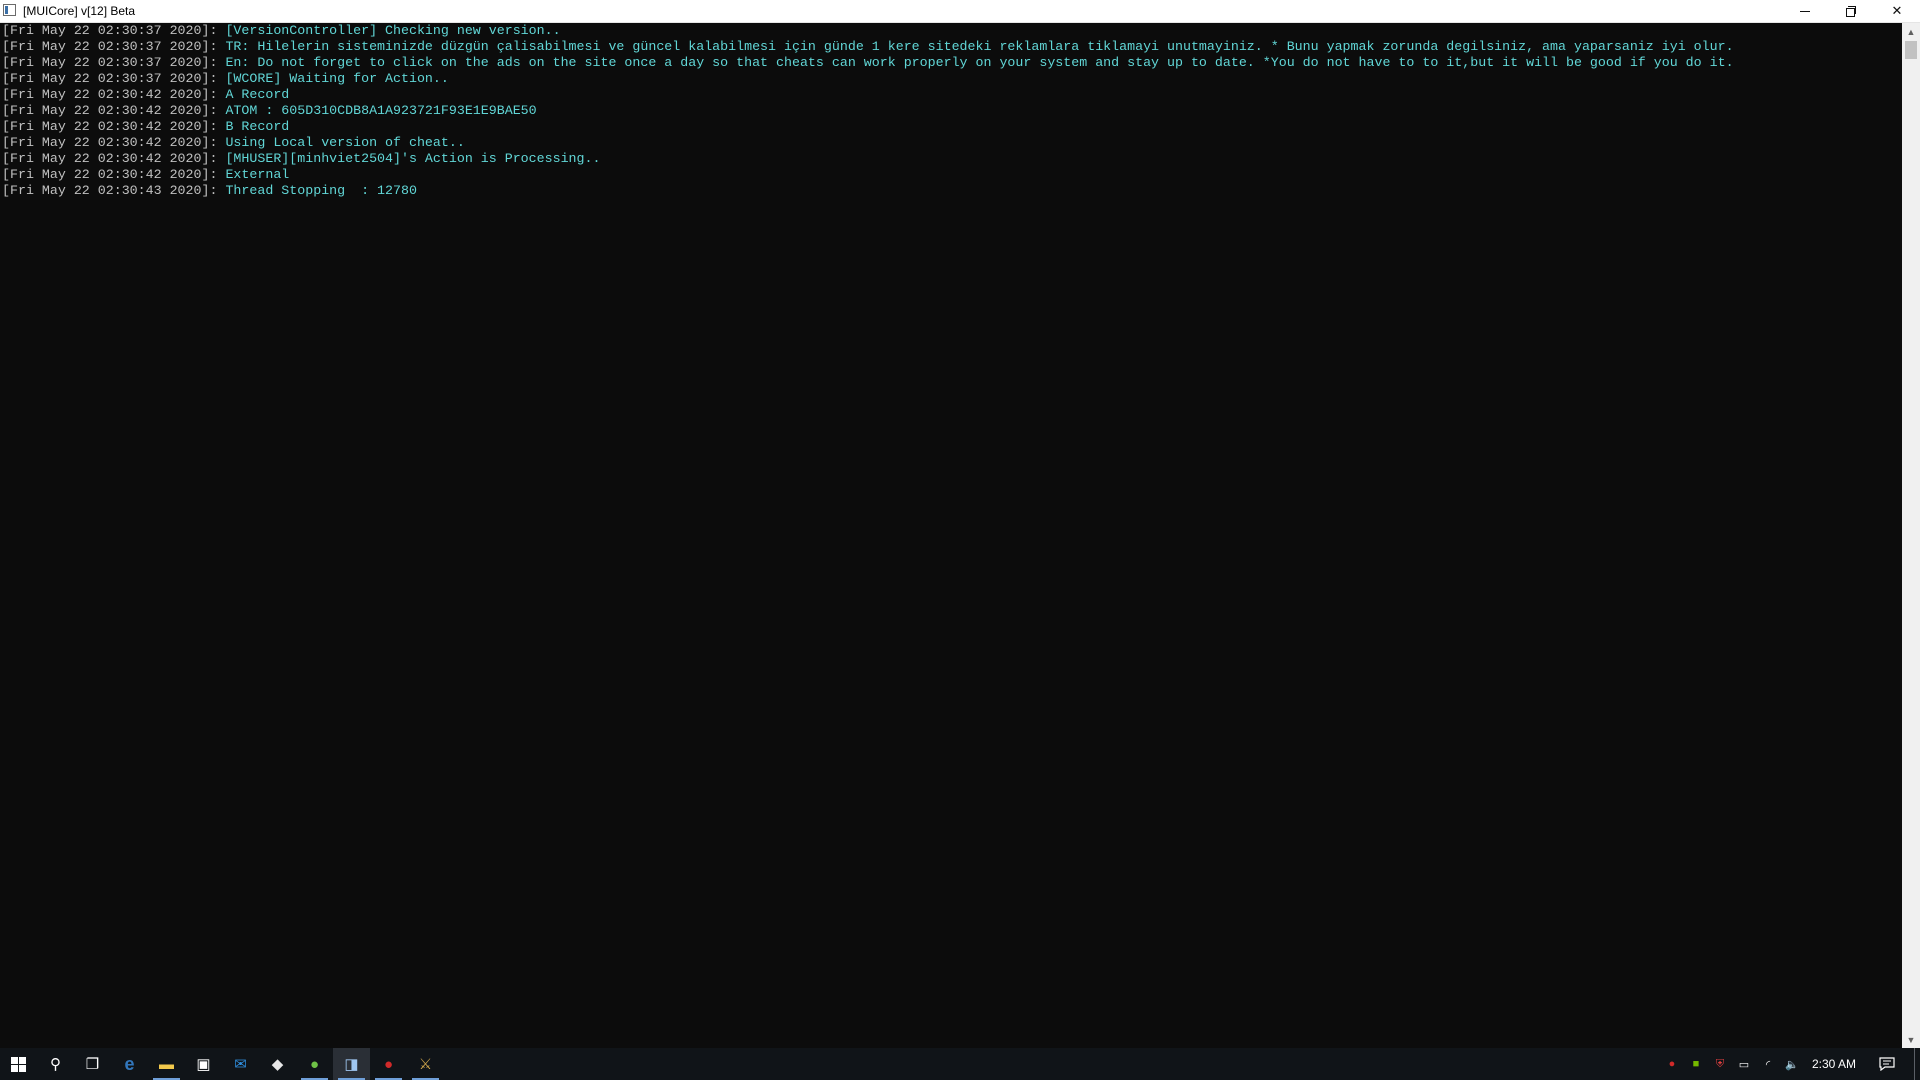 This screenshot has height=1080, width=1920. What do you see at coordinates (1834, 1064) in the screenshot?
I see `clock: 2:30 AM` at bounding box center [1834, 1064].